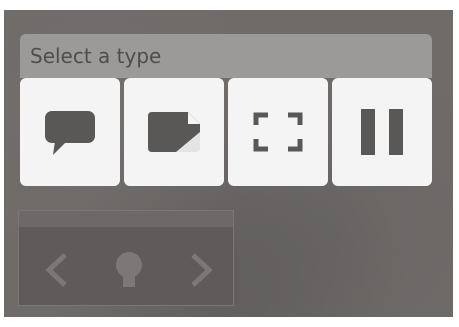  What do you see at coordinates (201, 270) in the screenshot?
I see `chevron-right-icon` at bounding box center [201, 270].